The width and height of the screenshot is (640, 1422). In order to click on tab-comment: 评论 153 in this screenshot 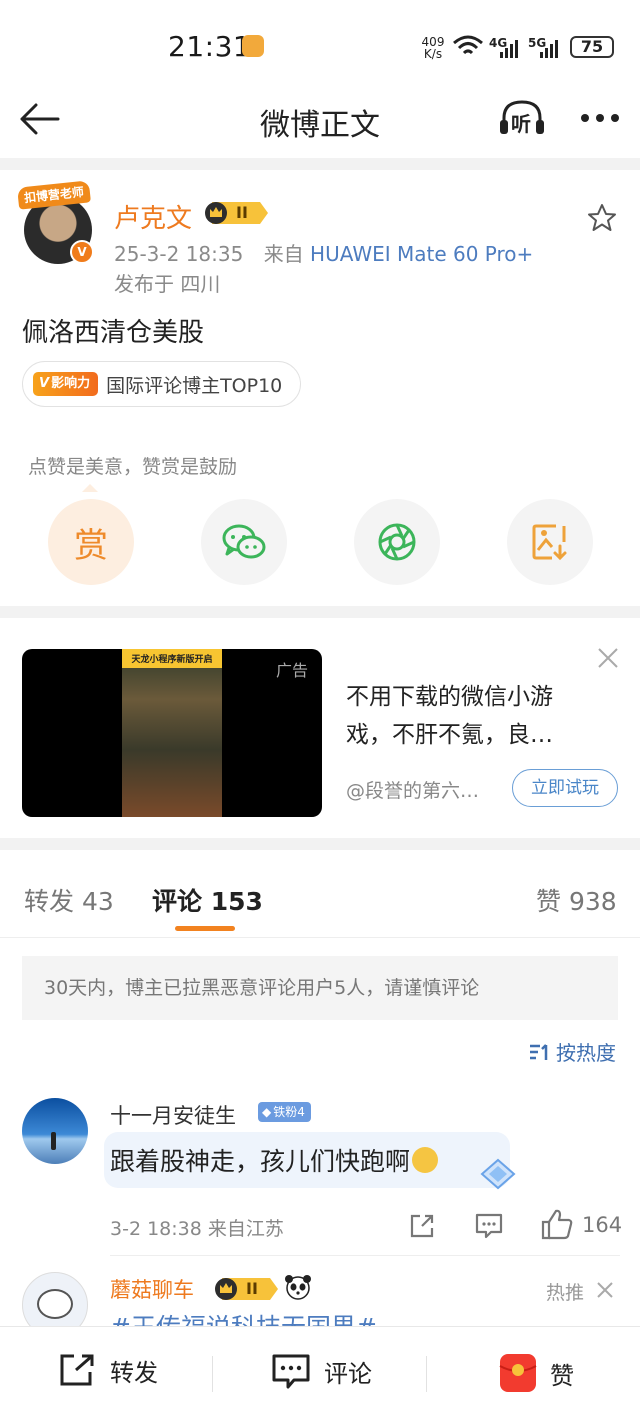, I will do `click(207, 900)`.